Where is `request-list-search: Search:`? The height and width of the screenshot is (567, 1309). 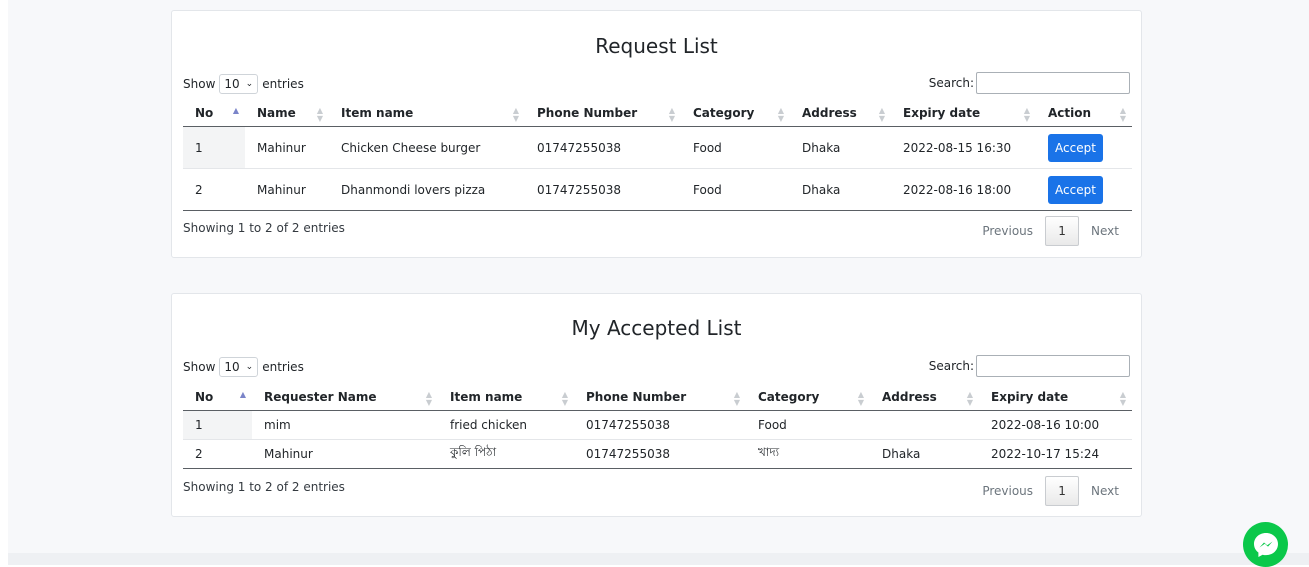 request-list-search: Search: is located at coordinates (1029, 83).